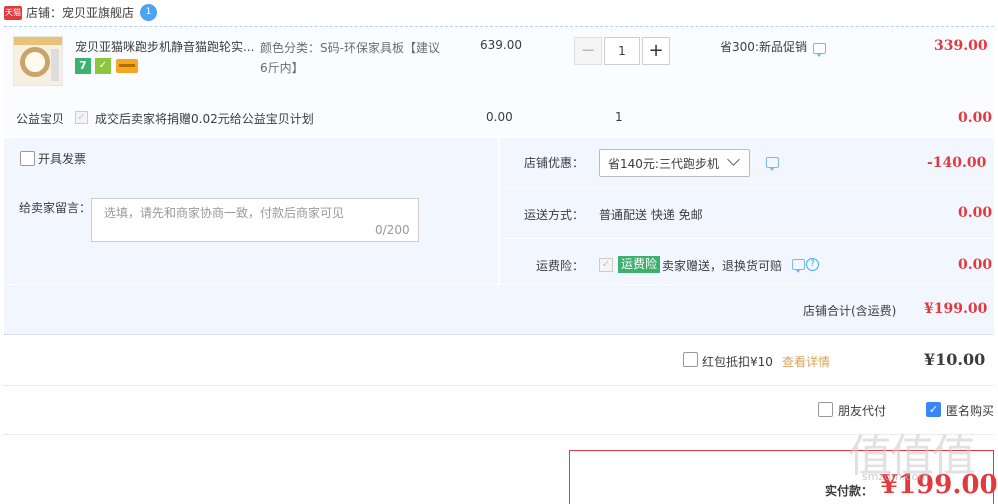 The image size is (998, 504). I want to click on friend-pay-label: 朋友代付, so click(862, 410).